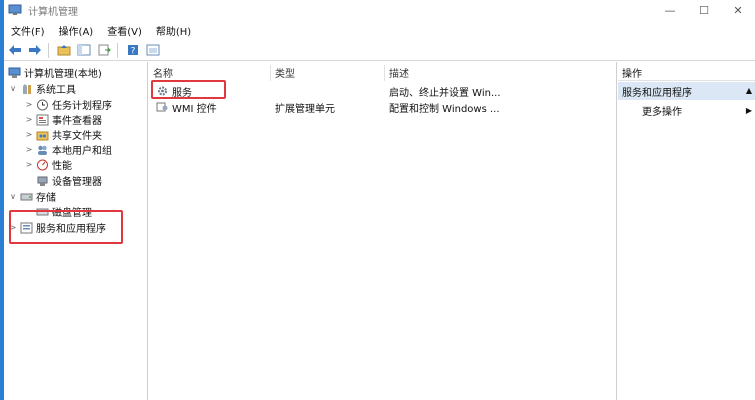  I want to click on tree-item-performance: > 性能, so click(48, 164).